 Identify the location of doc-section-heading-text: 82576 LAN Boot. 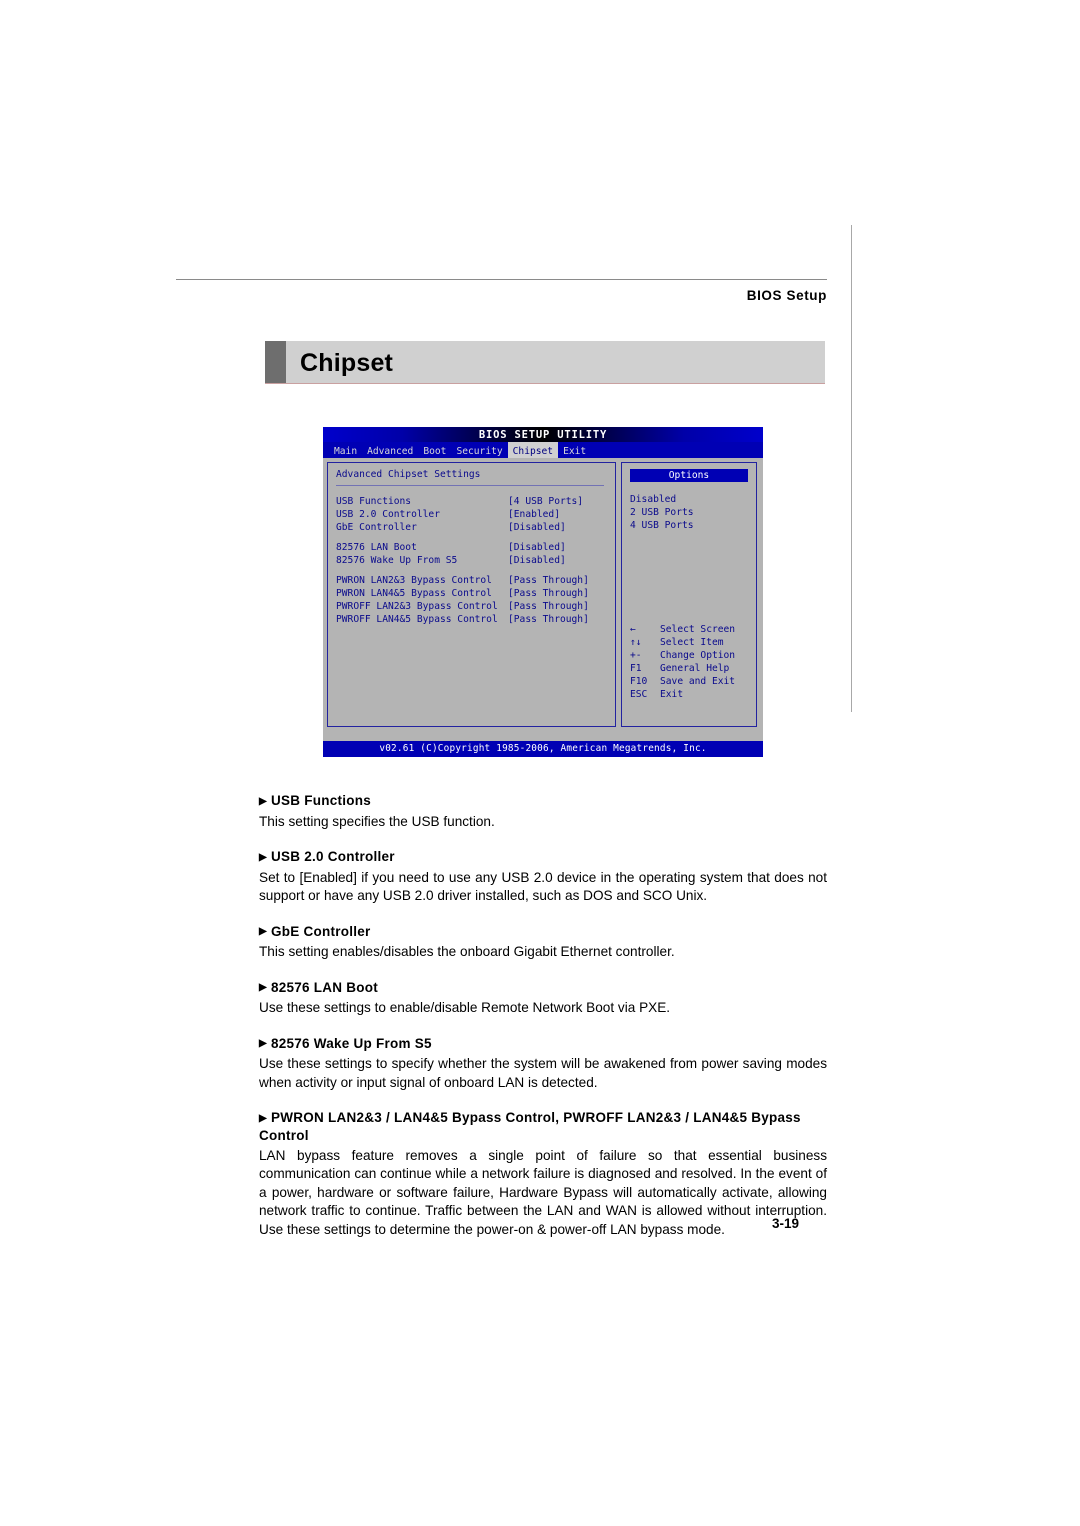
(324, 987).